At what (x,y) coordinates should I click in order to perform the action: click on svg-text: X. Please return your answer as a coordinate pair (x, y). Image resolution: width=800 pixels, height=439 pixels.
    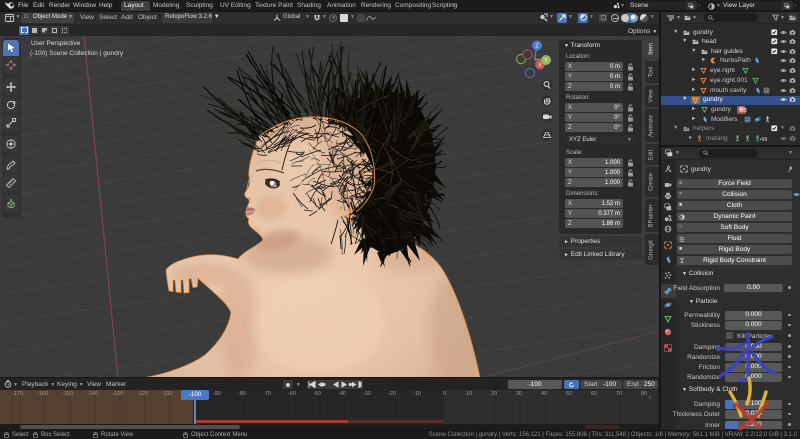
    Looking at the image, I should click on (540, 66).